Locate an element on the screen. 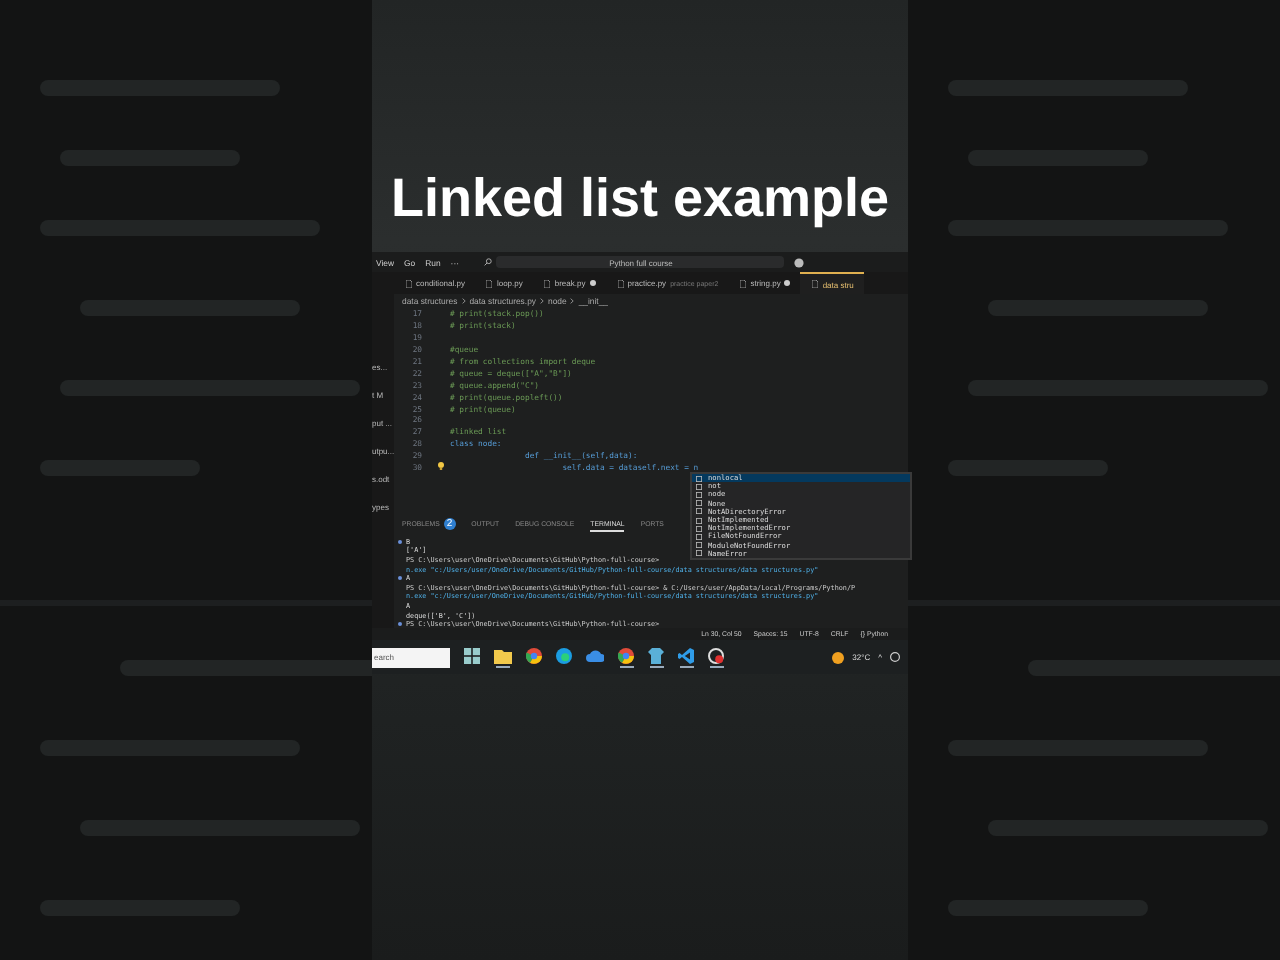  record-icon is located at coordinates (716, 655).